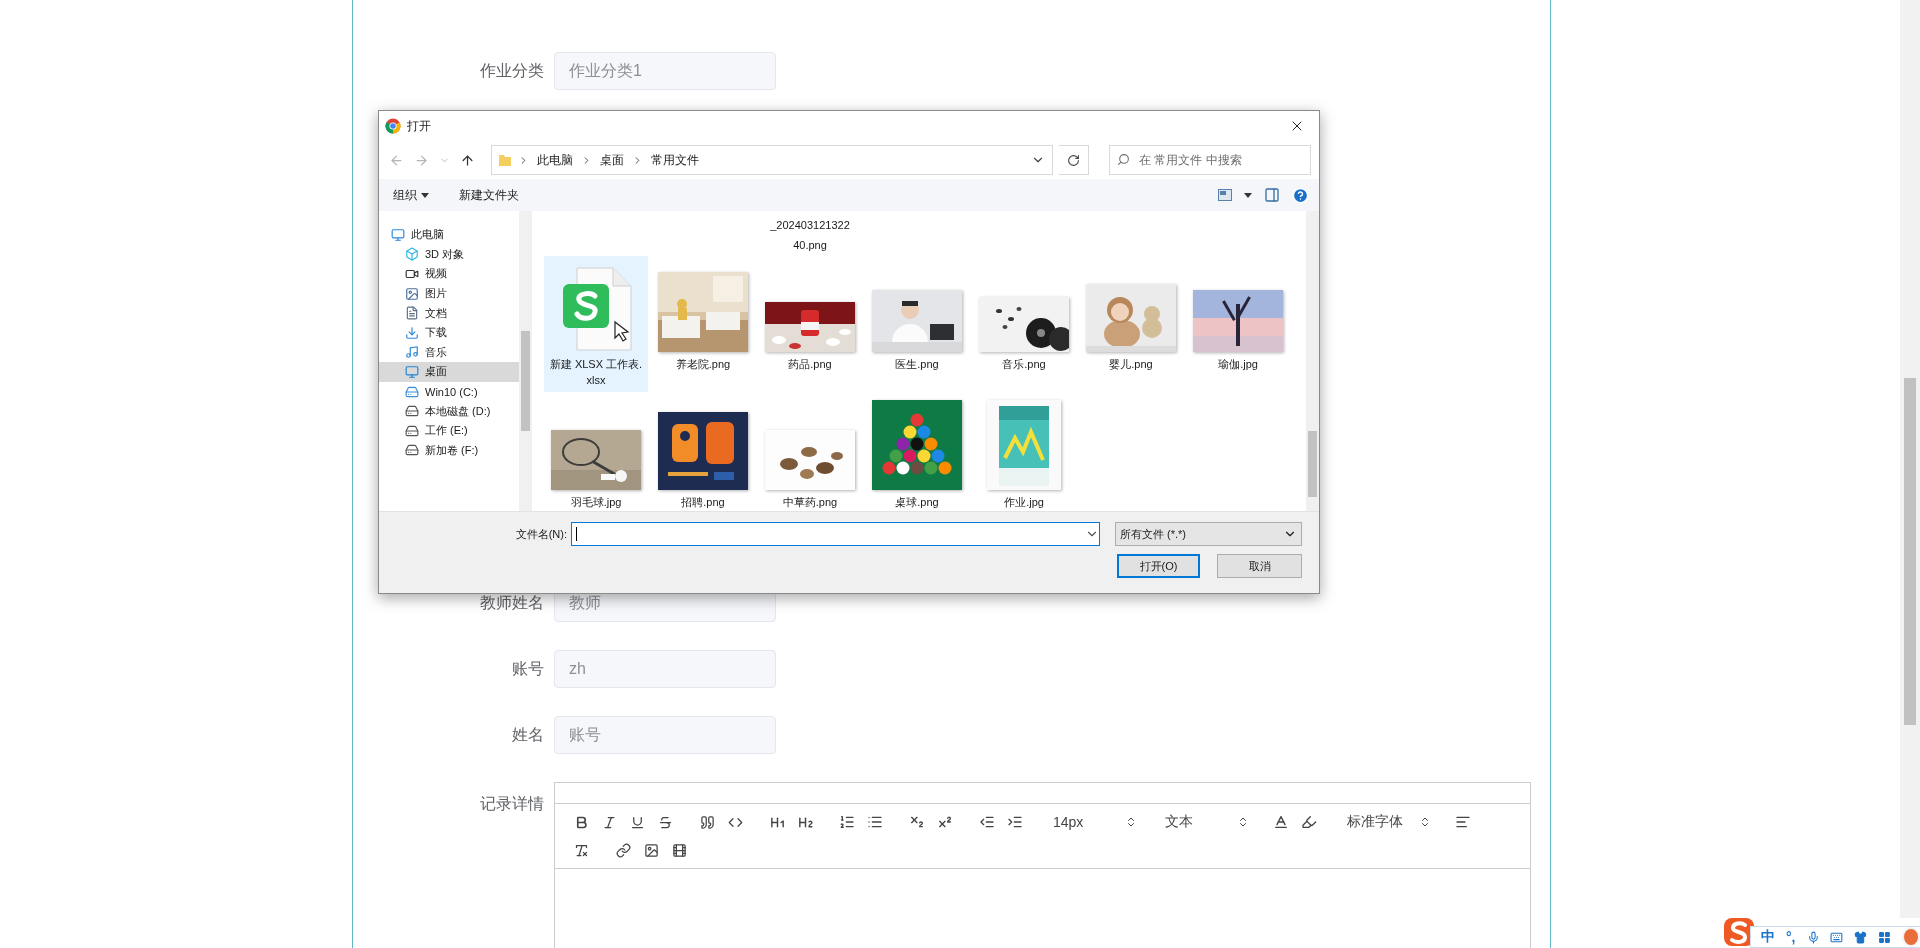 This screenshot has height=948, width=1920. What do you see at coordinates (596, 324) in the screenshot?
I see `file-item: 新建 XLSX 工作表.xlsx` at bounding box center [596, 324].